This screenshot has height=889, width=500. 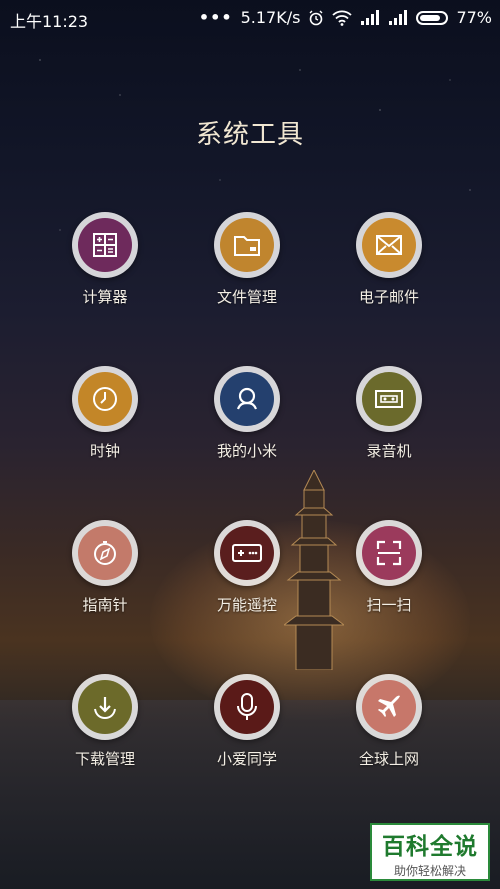 I want to click on app-label: 文件管理, so click(x=246, y=297).